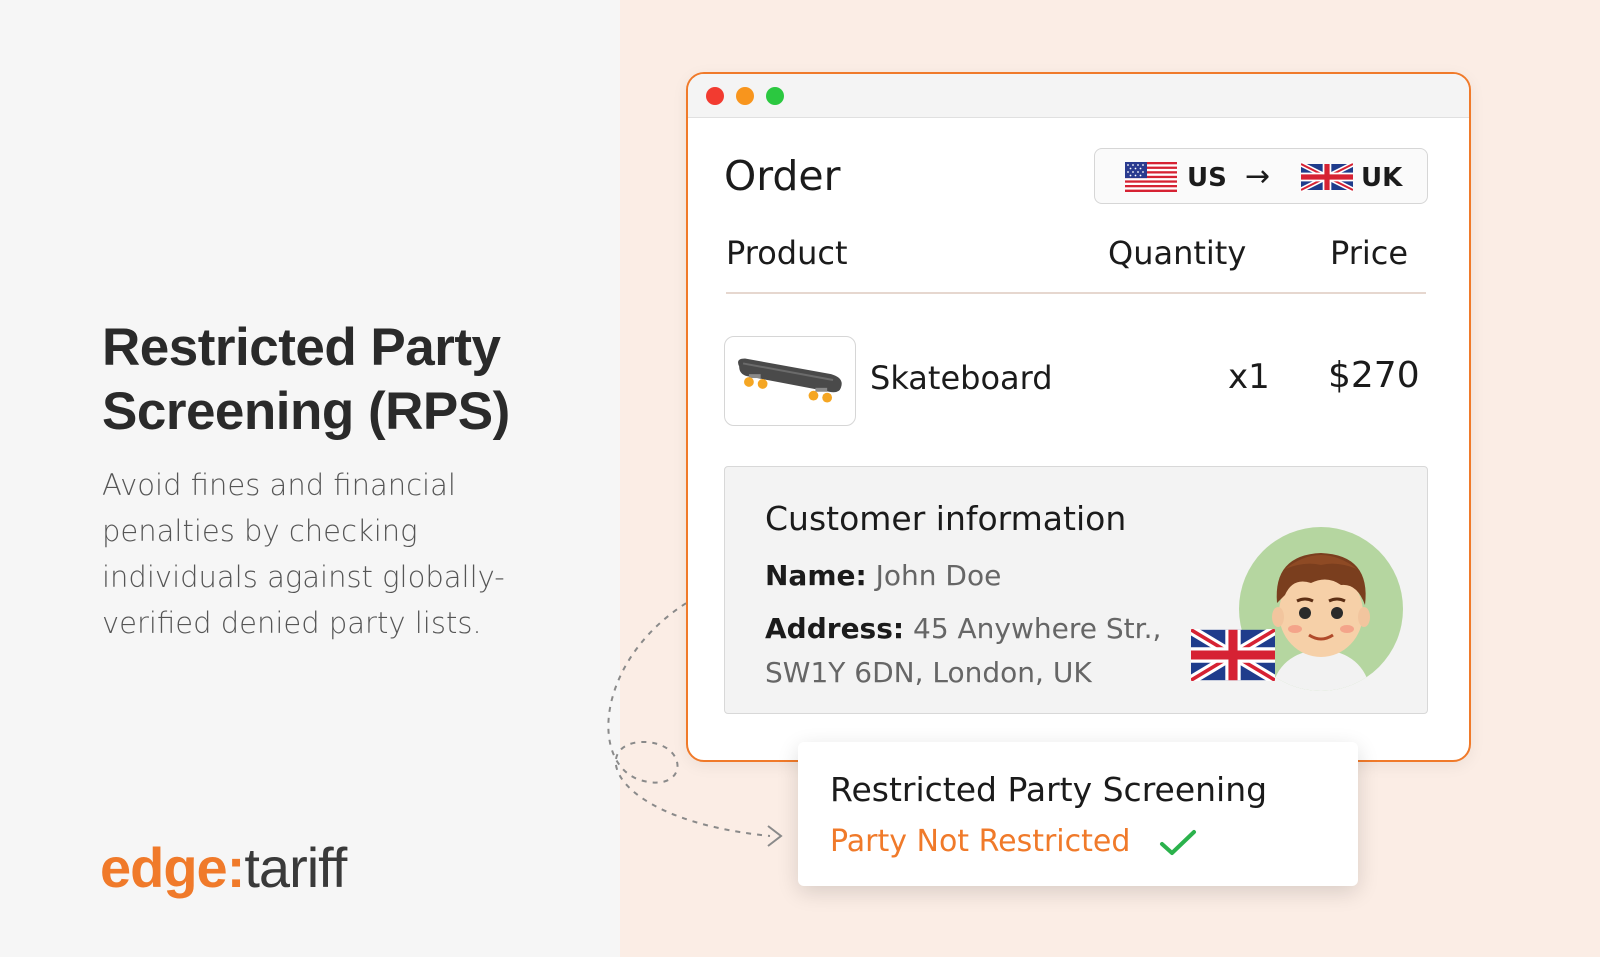 This screenshot has height=957, width=1600. Describe the element at coordinates (1076, 293) in the screenshot. I see `table-divider` at that location.